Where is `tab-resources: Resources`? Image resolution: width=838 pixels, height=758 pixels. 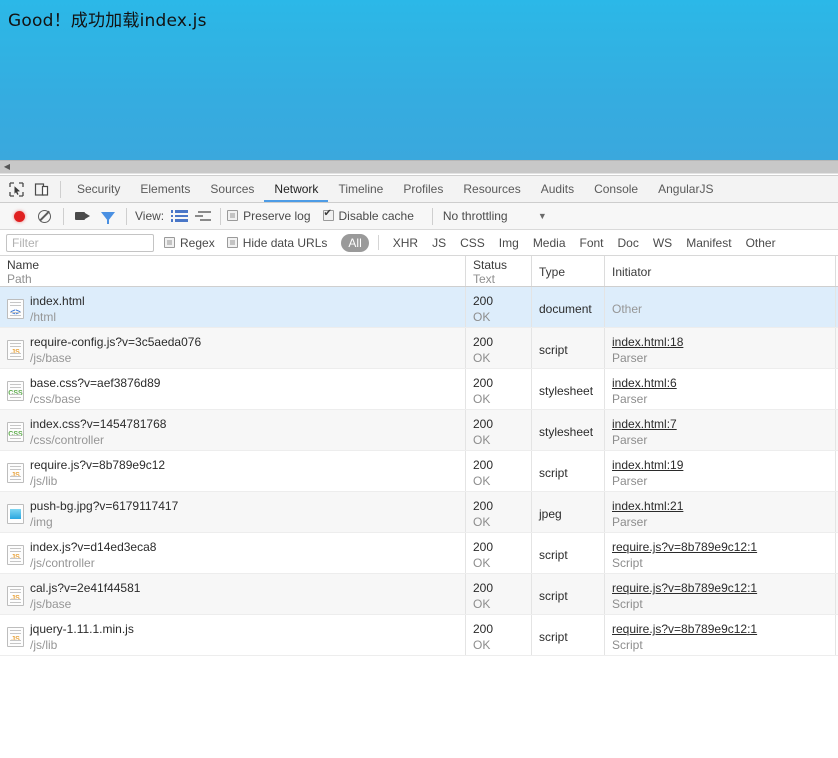 tab-resources: Resources is located at coordinates (491, 189).